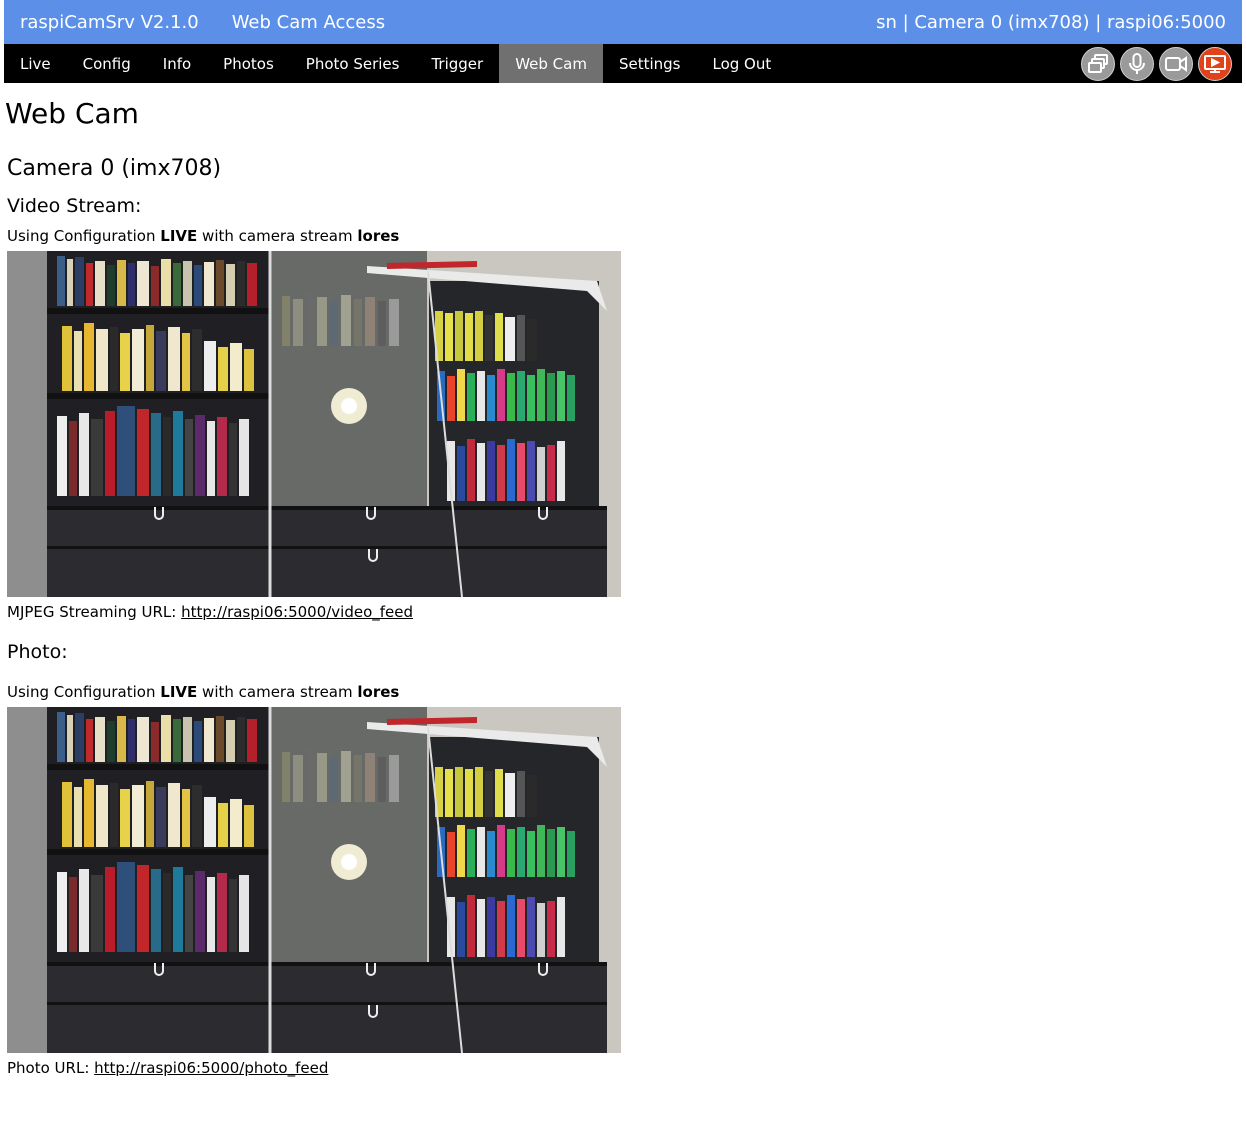 This screenshot has height=1139, width=1246. I want to click on video-camera-icon, so click(1176, 63).